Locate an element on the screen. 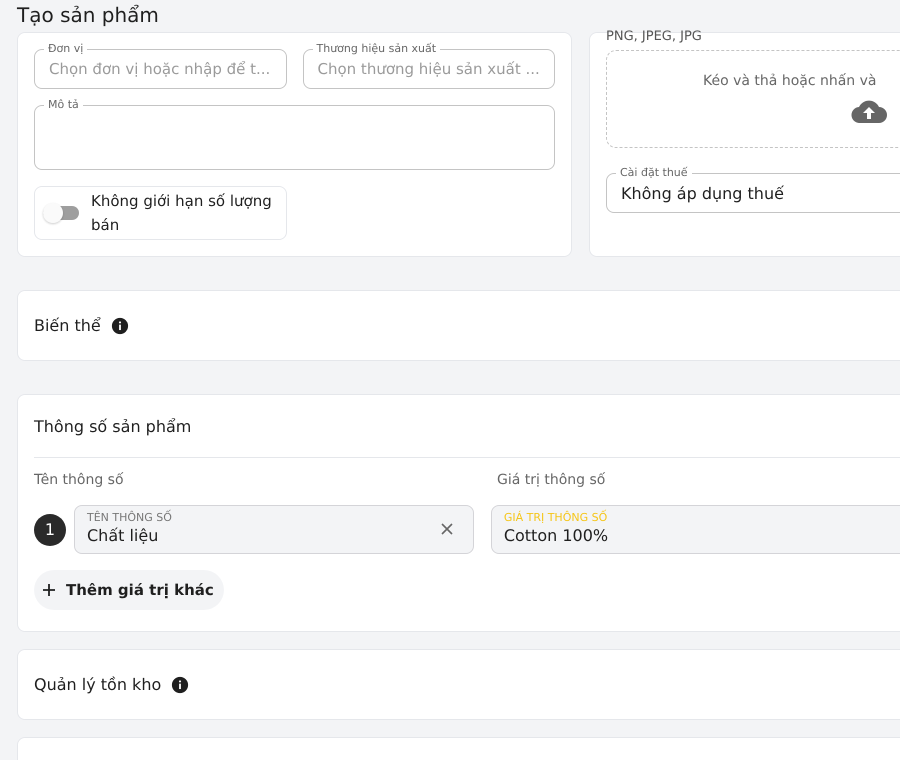 The image size is (900, 760). page-title: Tạo sản phẩm is located at coordinates (88, 15).